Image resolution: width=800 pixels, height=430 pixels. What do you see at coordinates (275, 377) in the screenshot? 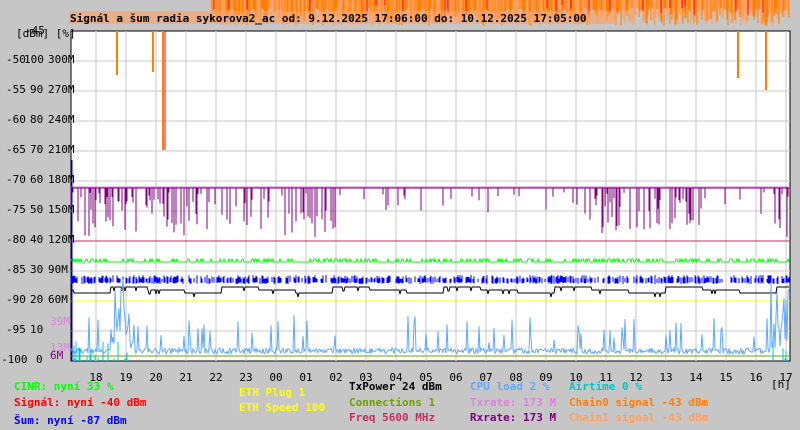
I see `x-tick-label: 00` at bounding box center [275, 377].